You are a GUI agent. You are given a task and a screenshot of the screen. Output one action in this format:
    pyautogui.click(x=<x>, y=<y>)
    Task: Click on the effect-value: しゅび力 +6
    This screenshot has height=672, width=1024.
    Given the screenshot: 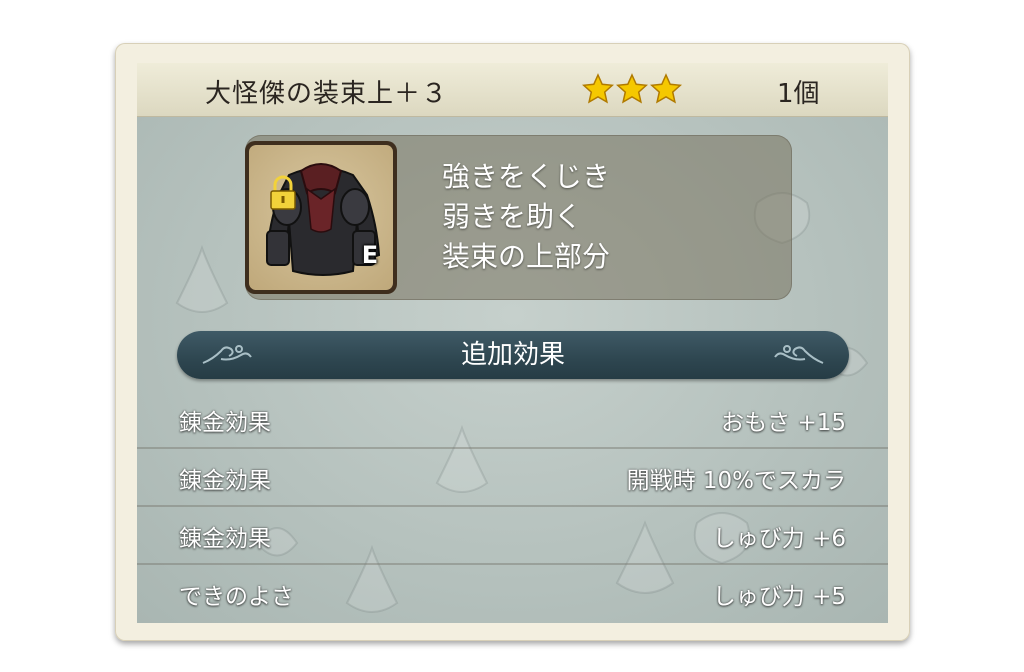 What is the action you would take?
    pyautogui.click(x=779, y=539)
    